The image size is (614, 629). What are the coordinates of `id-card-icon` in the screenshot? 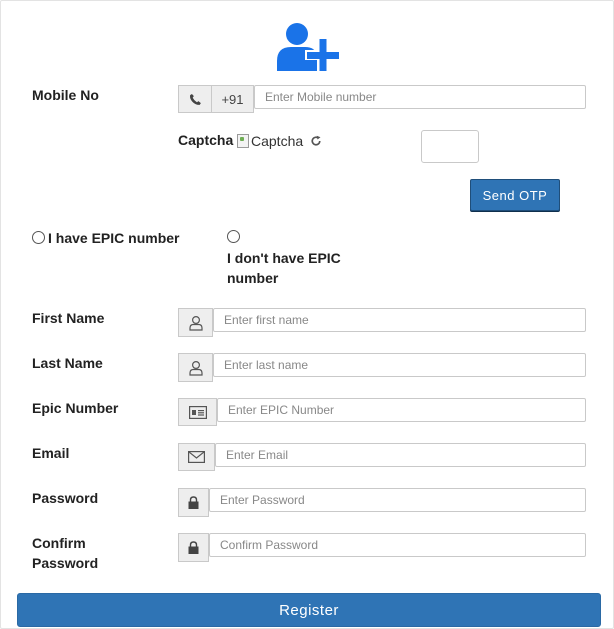 It's located at (197, 412).